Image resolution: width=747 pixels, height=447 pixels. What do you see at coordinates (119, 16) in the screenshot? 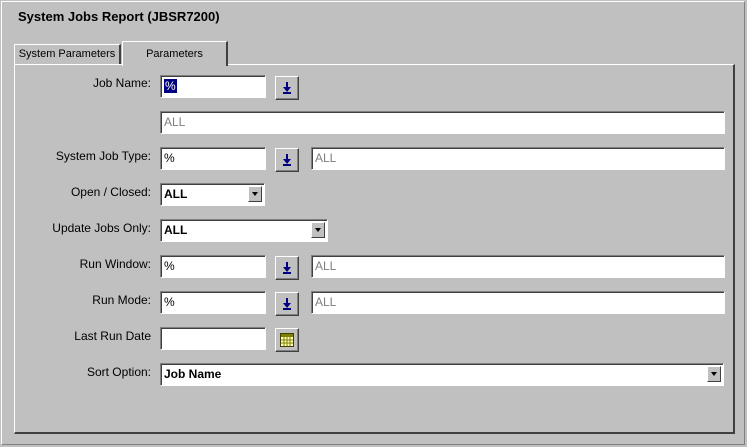
I see `window-title: System Jobs Report (JBSR7200)` at bounding box center [119, 16].